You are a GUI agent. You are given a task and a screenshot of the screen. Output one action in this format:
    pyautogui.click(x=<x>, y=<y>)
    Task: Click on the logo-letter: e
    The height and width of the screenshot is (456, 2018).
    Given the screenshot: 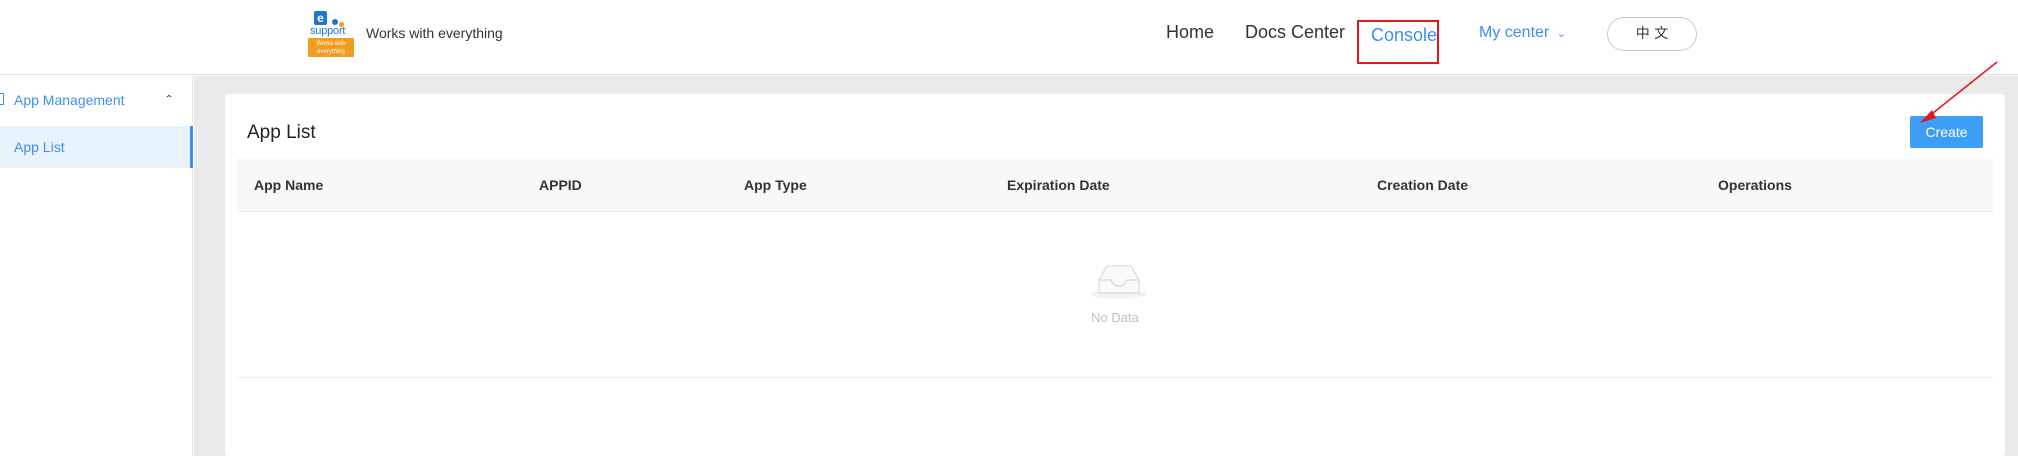 What is the action you would take?
    pyautogui.click(x=320, y=18)
    